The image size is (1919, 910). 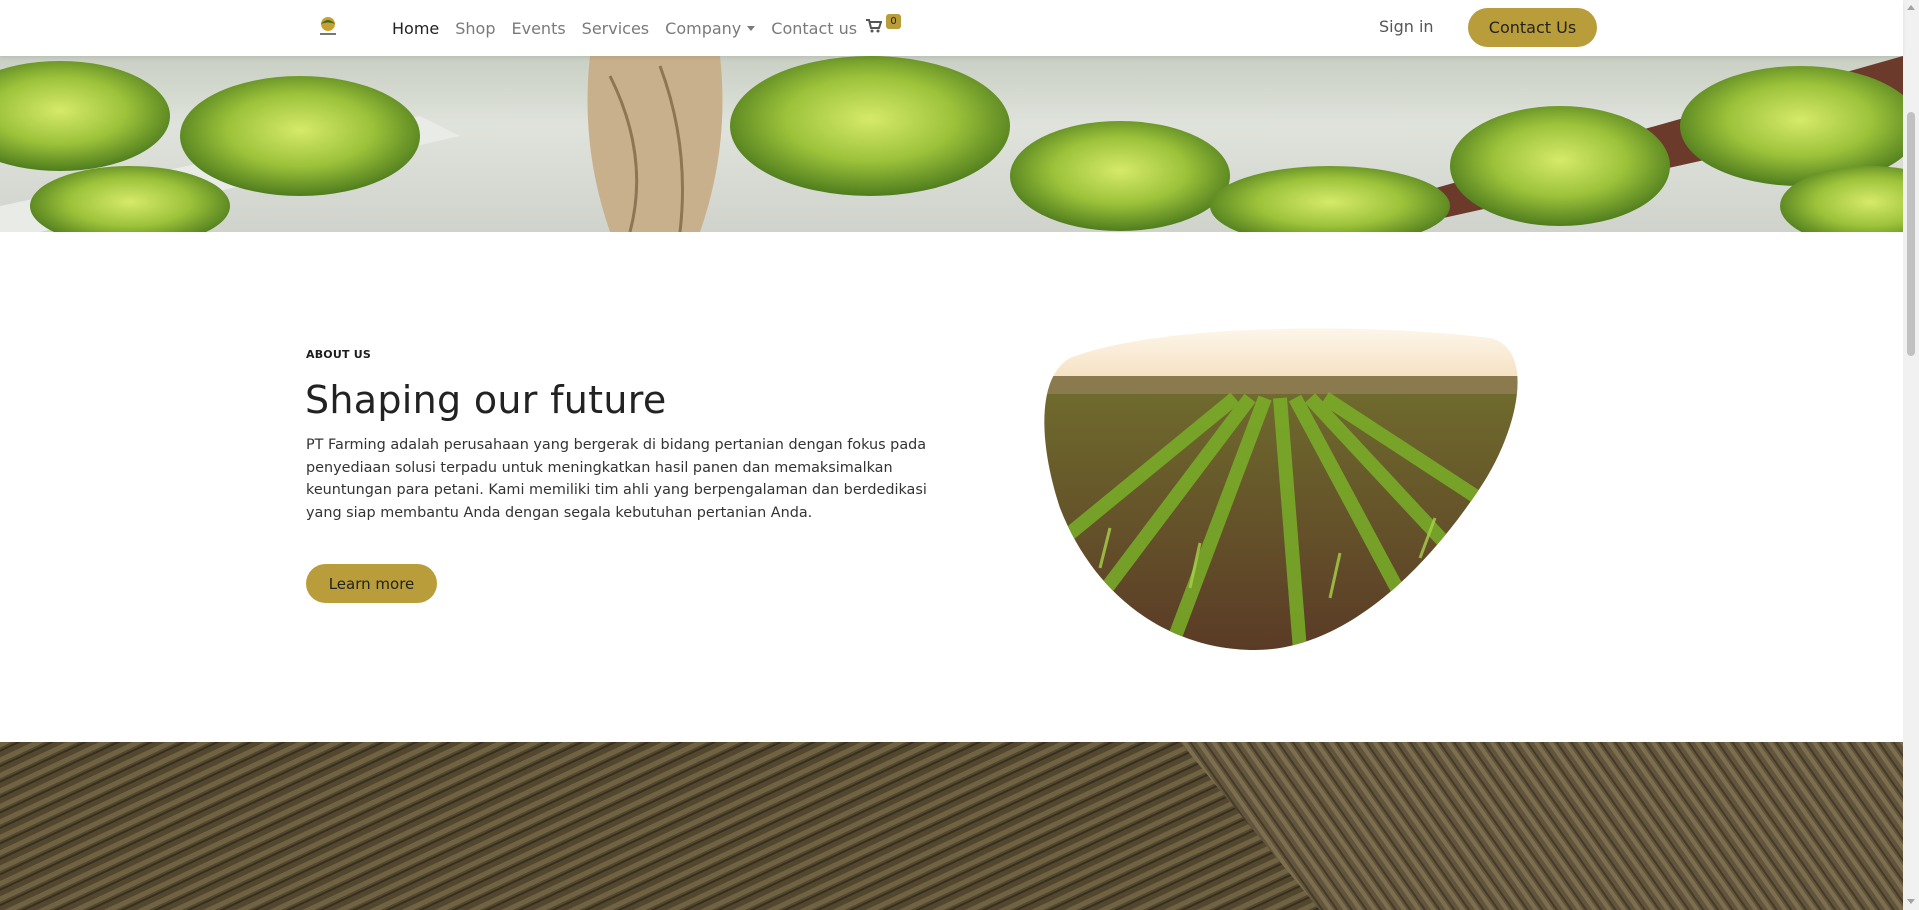 I want to click on page-scrollbar, so click(x=1911, y=455).